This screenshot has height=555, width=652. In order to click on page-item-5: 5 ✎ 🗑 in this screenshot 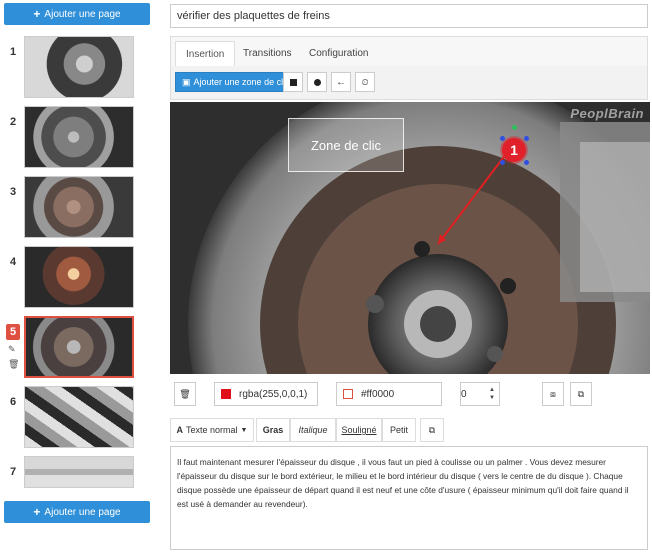, I will do `click(75, 349)`.